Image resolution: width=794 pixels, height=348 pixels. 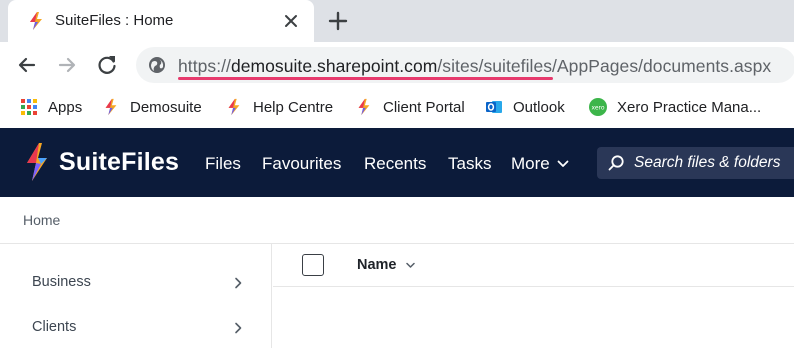 What do you see at coordinates (313, 265) in the screenshot?
I see `select-all-checkbox` at bounding box center [313, 265].